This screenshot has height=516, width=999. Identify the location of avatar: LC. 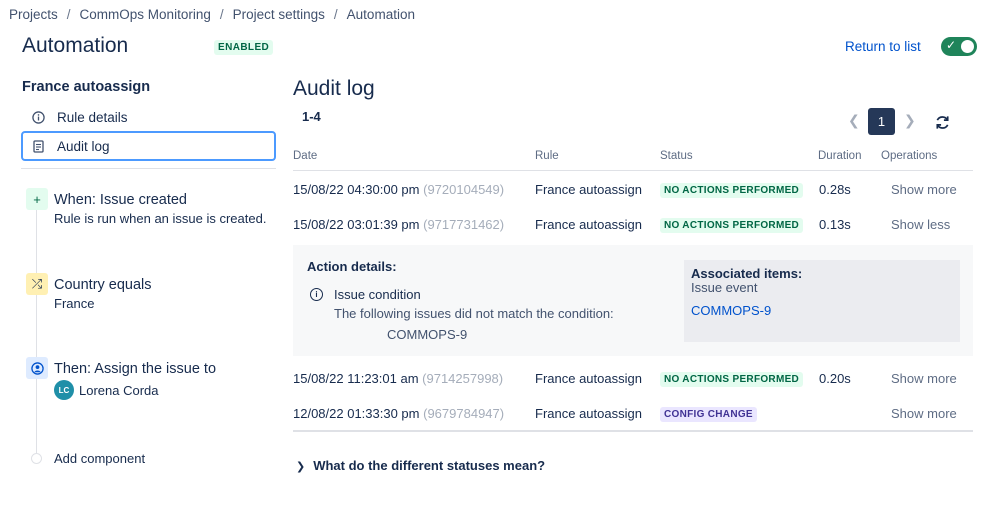
(64, 390).